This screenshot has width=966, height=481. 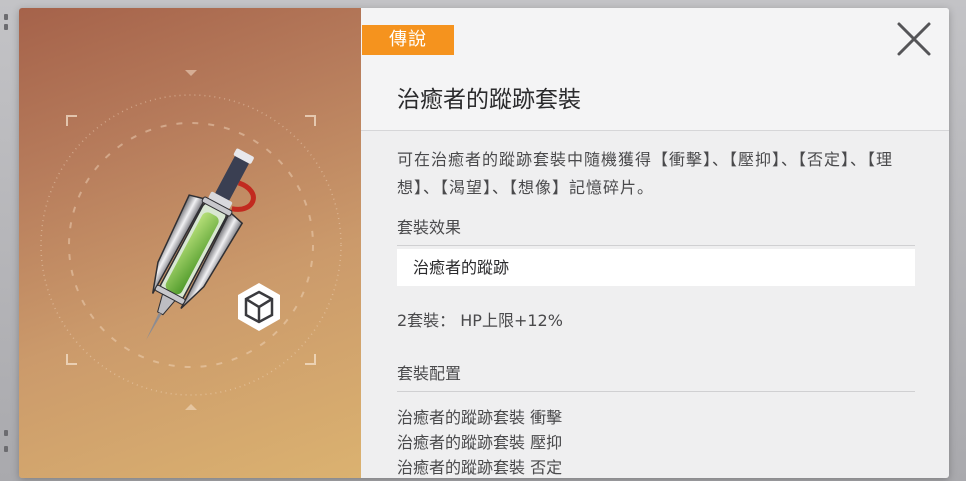 I want to click on set-config-list: 治癒者的蹤跡套裝 衝擊 治癒者的蹤跡套裝 壓抑 治癒者的蹤跡套裝 否定, so click(x=479, y=441).